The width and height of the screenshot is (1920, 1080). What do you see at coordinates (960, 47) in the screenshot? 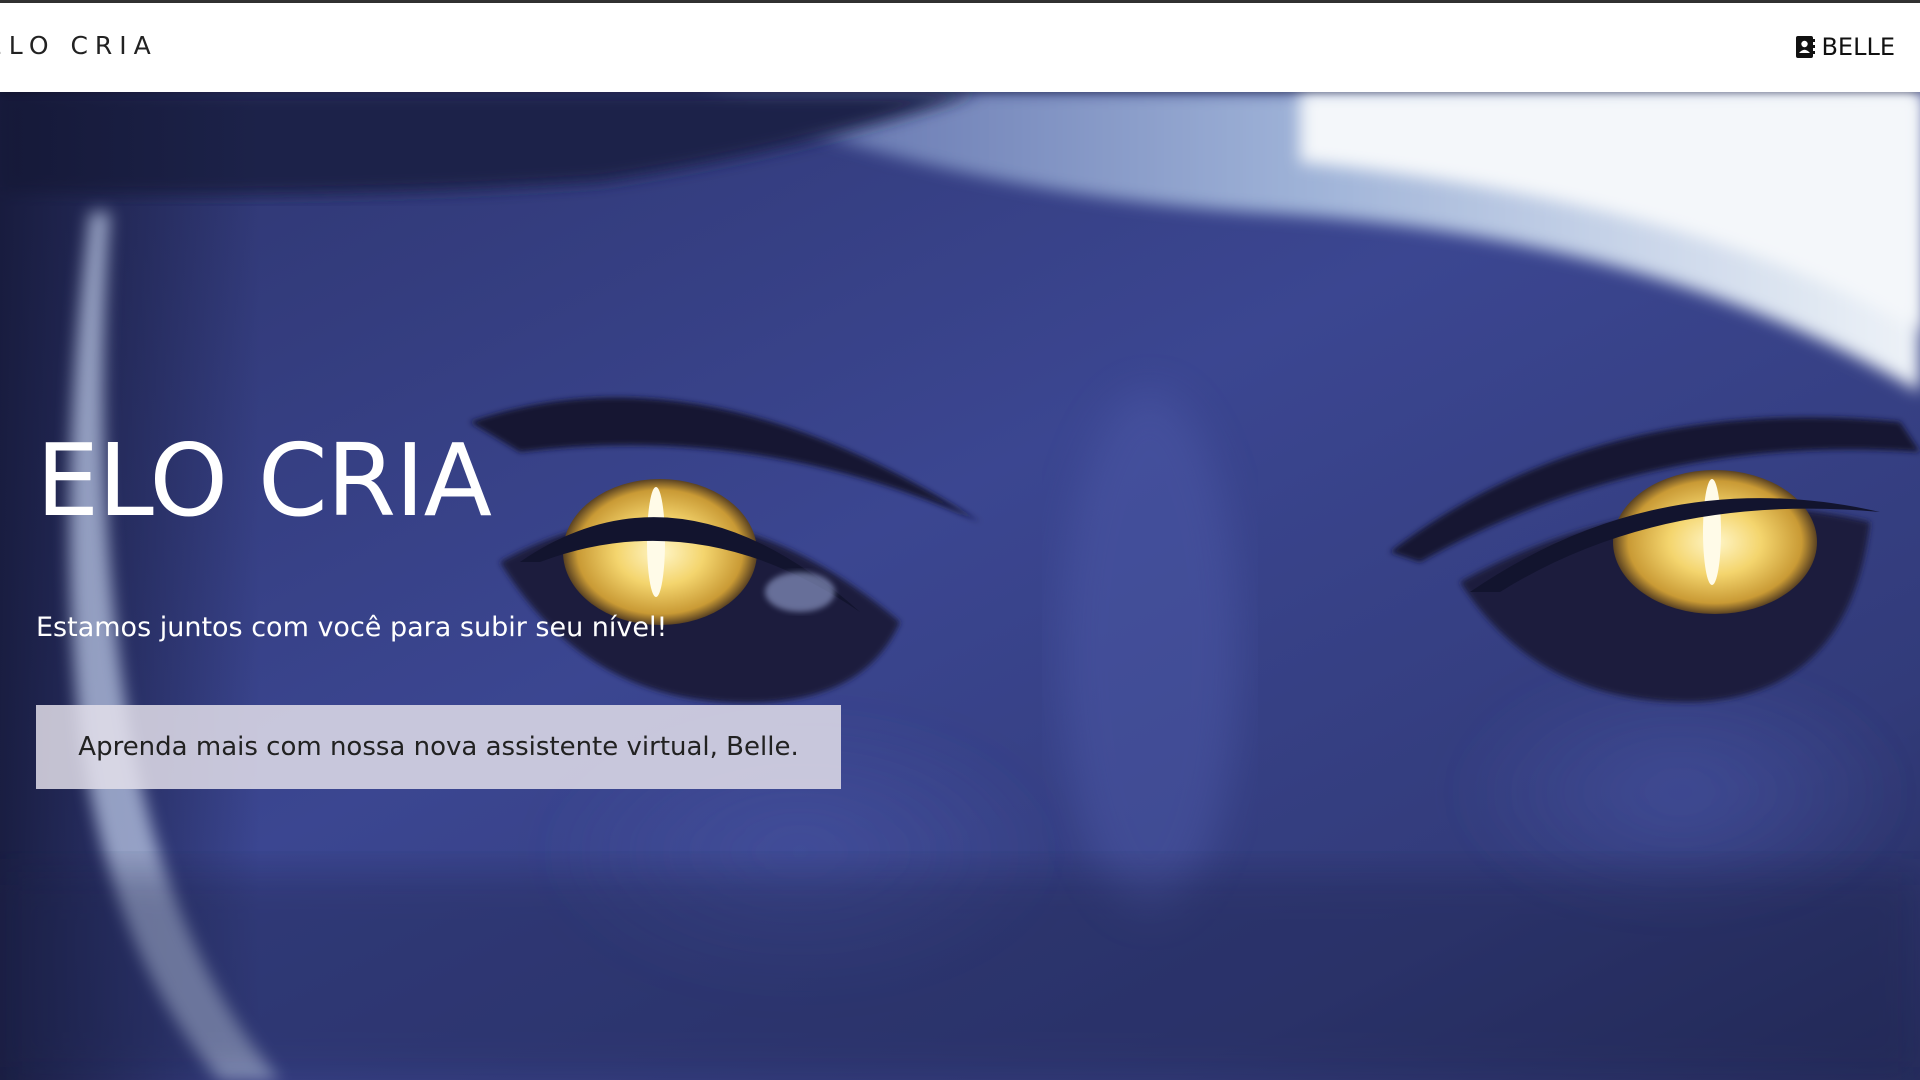
I see `navbar: ELO CRIA BELLE` at bounding box center [960, 47].